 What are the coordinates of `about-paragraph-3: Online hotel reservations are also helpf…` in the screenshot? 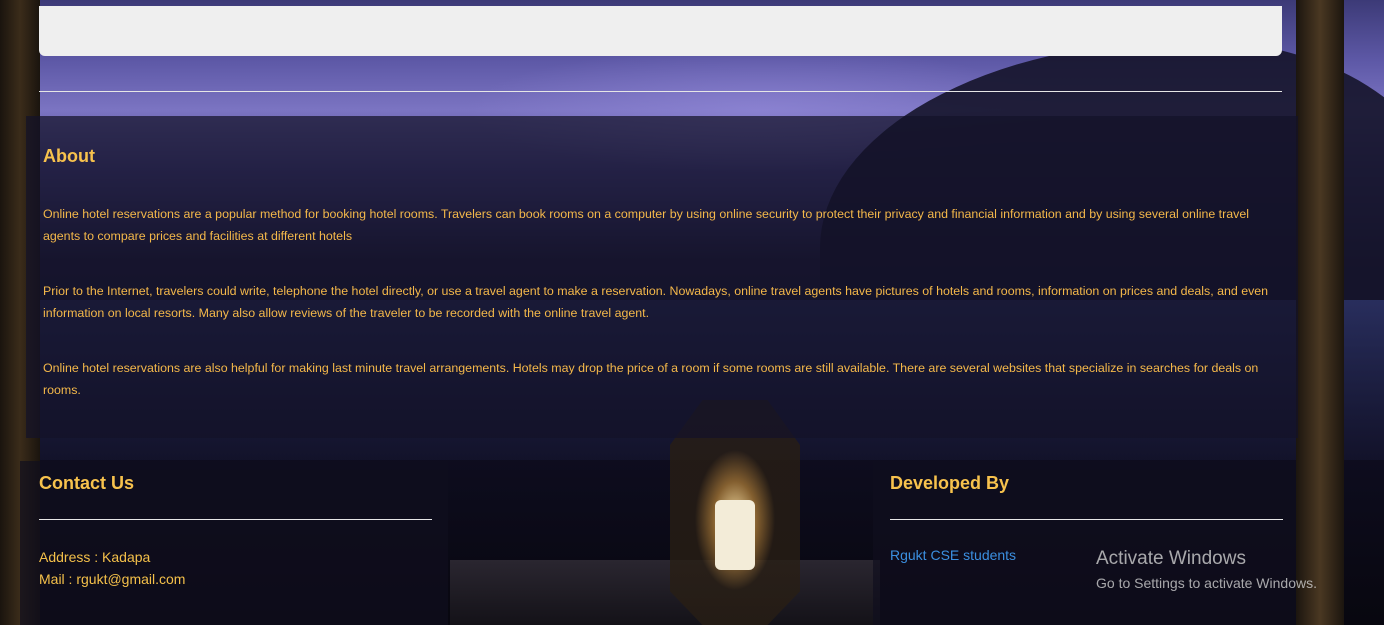 It's located at (651, 379).